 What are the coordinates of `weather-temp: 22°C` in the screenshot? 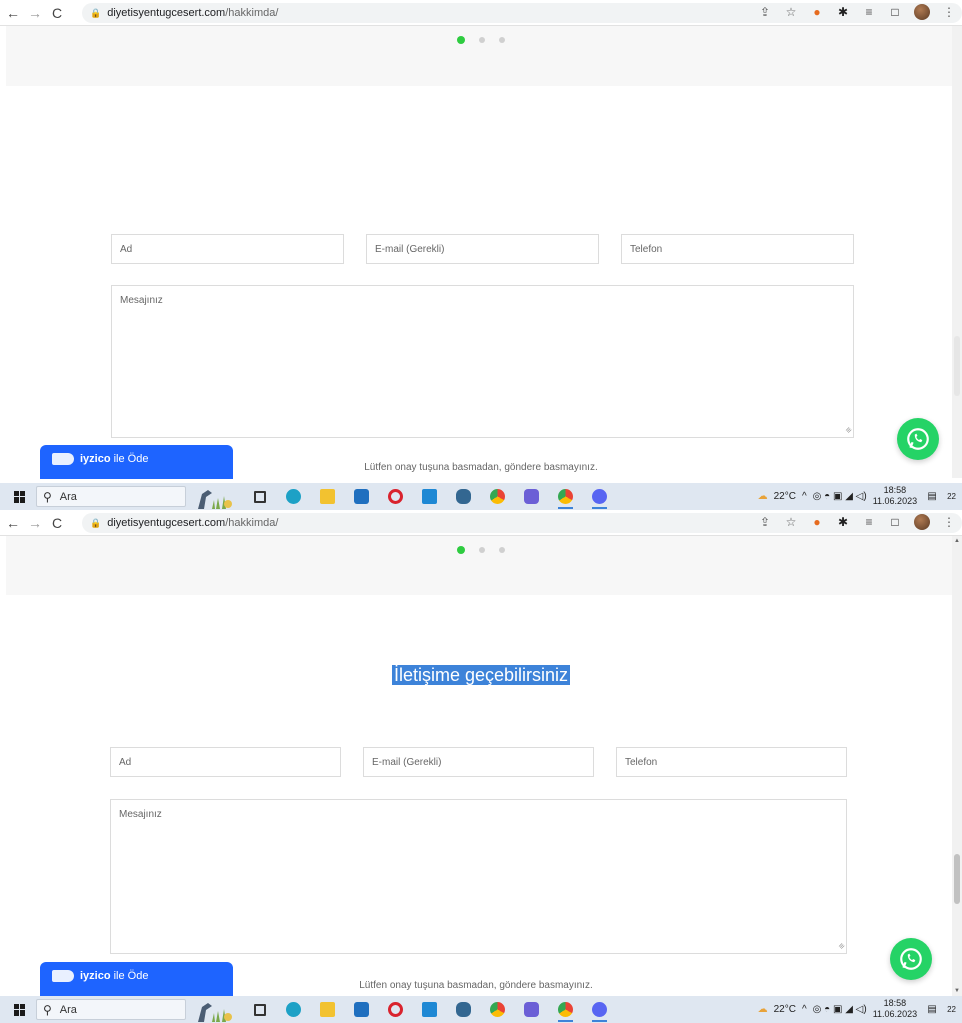 It's located at (784, 1009).